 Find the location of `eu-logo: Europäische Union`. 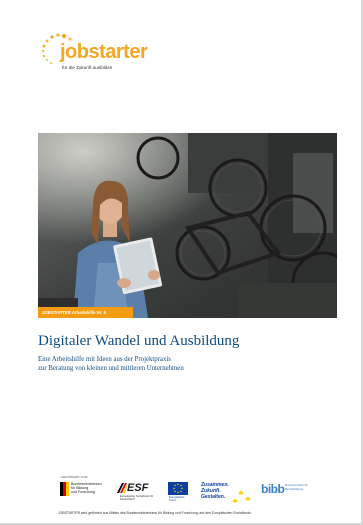

eu-logo: Europäische Union is located at coordinates (180, 493).